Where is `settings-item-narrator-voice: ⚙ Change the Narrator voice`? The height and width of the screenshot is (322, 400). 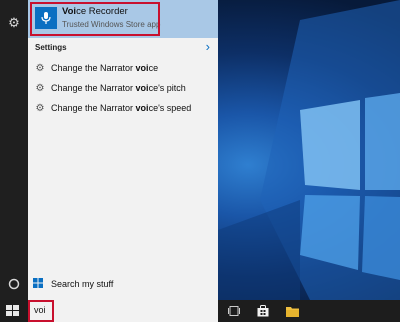
settings-item-narrator-voice: ⚙ Change the Narrator voice is located at coordinates (123, 68).